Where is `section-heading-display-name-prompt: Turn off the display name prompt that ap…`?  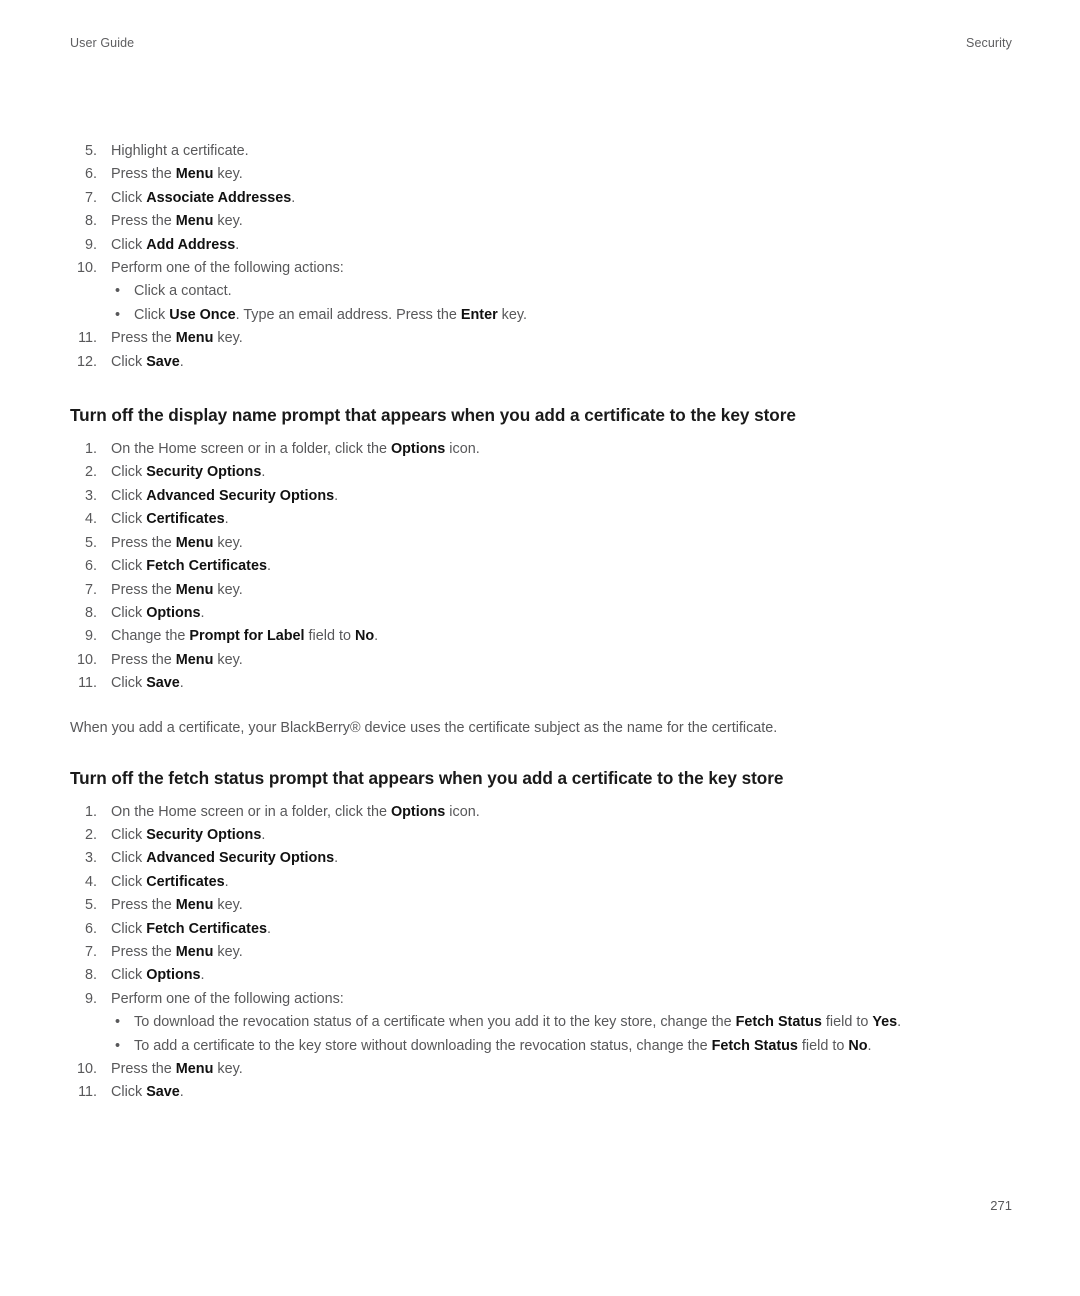
section-heading-display-name-prompt: Turn off the display name prompt that ap… is located at coordinates (433, 415).